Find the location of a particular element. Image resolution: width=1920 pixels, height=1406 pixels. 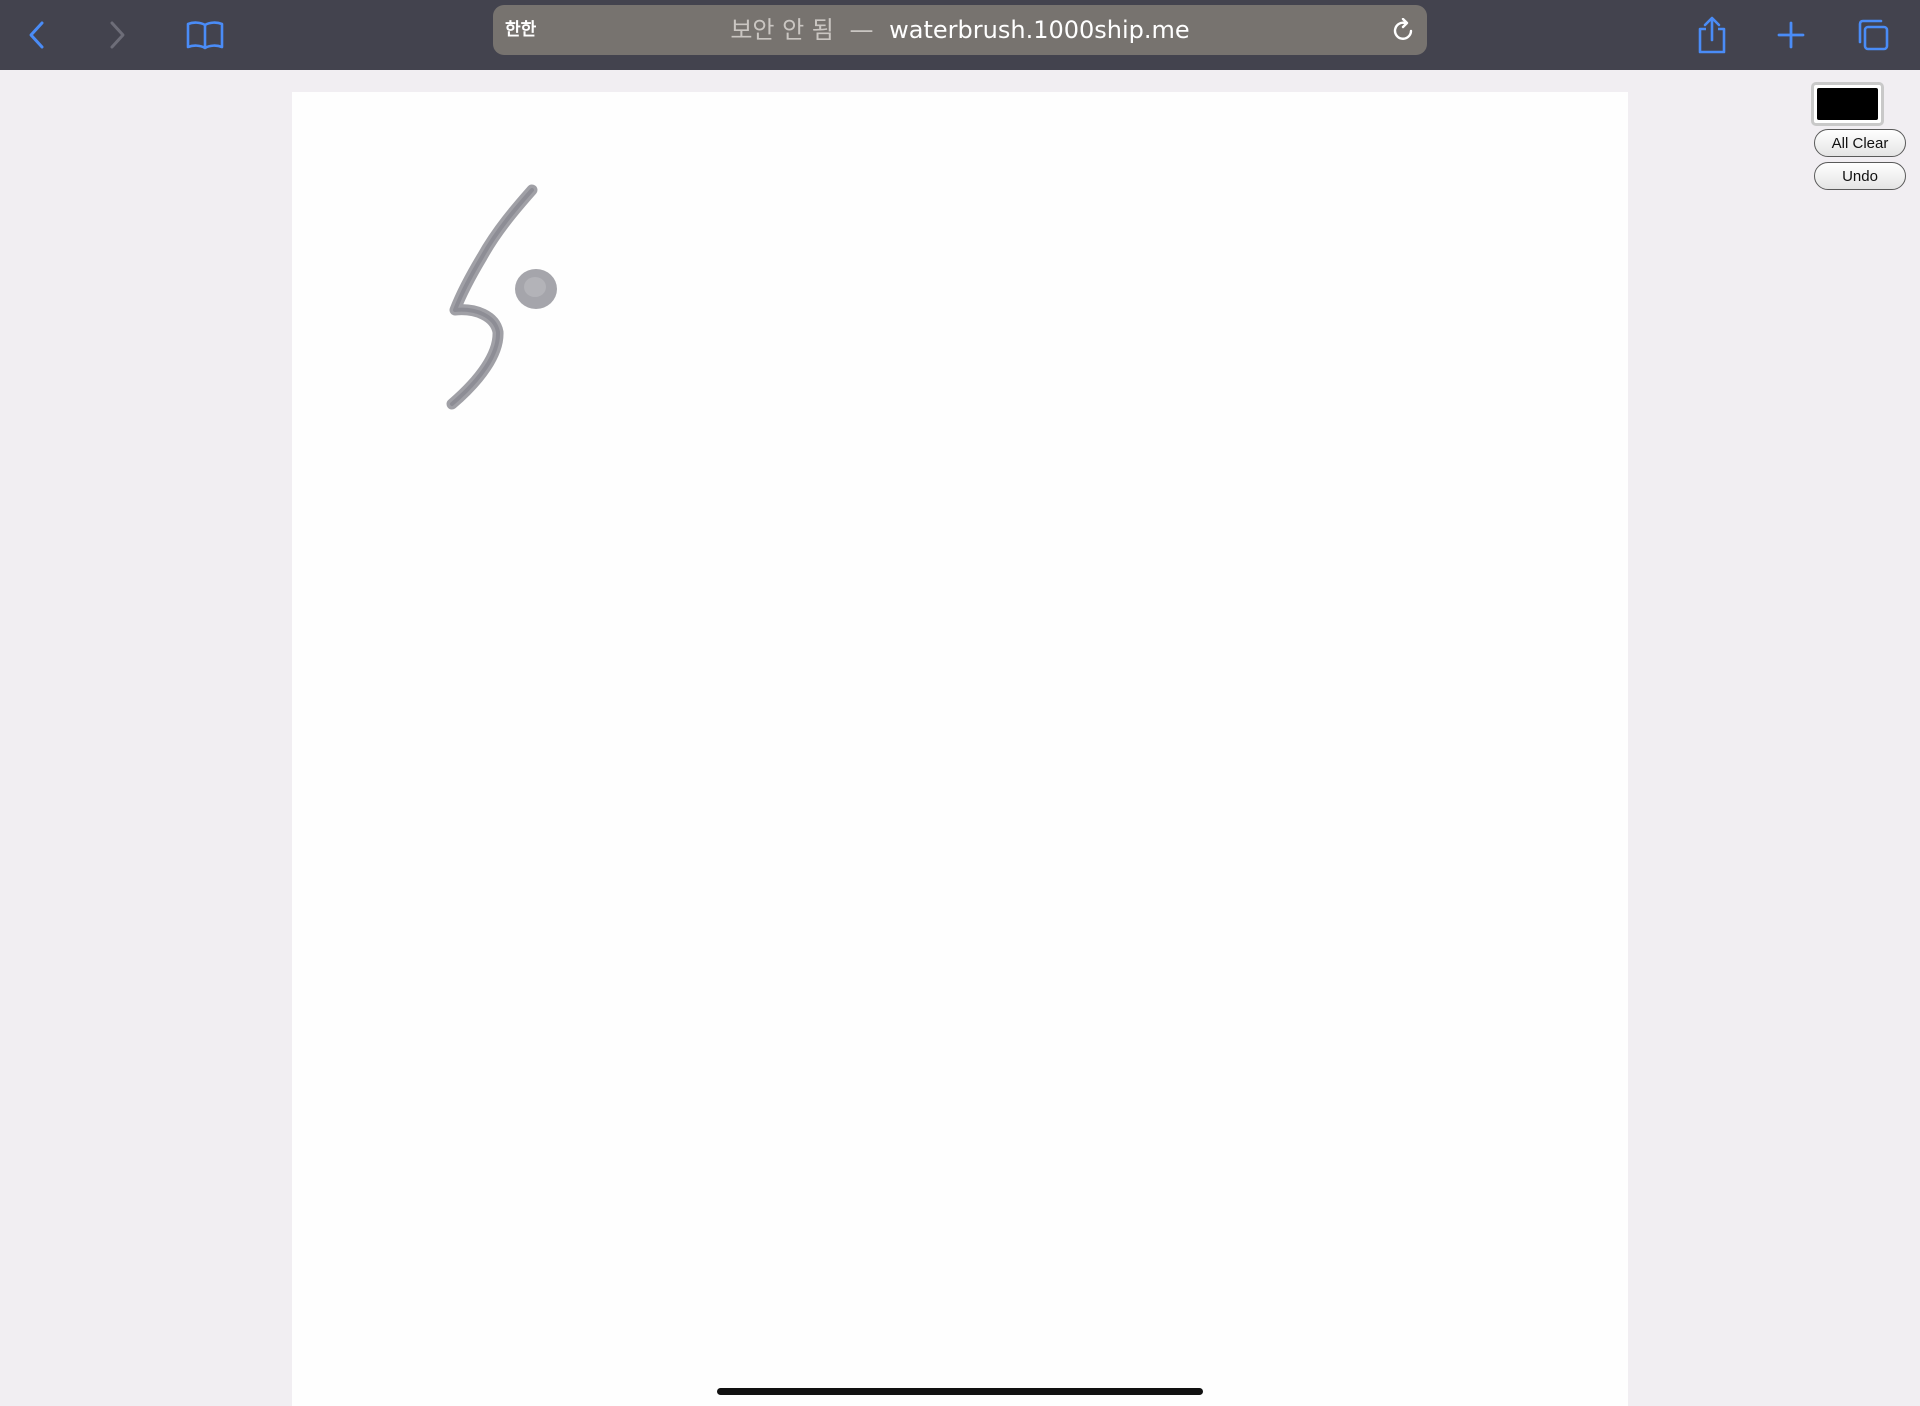

url-display: 보안 안 됨 — waterbrush.1000ship.me is located at coordinates (960, 30).